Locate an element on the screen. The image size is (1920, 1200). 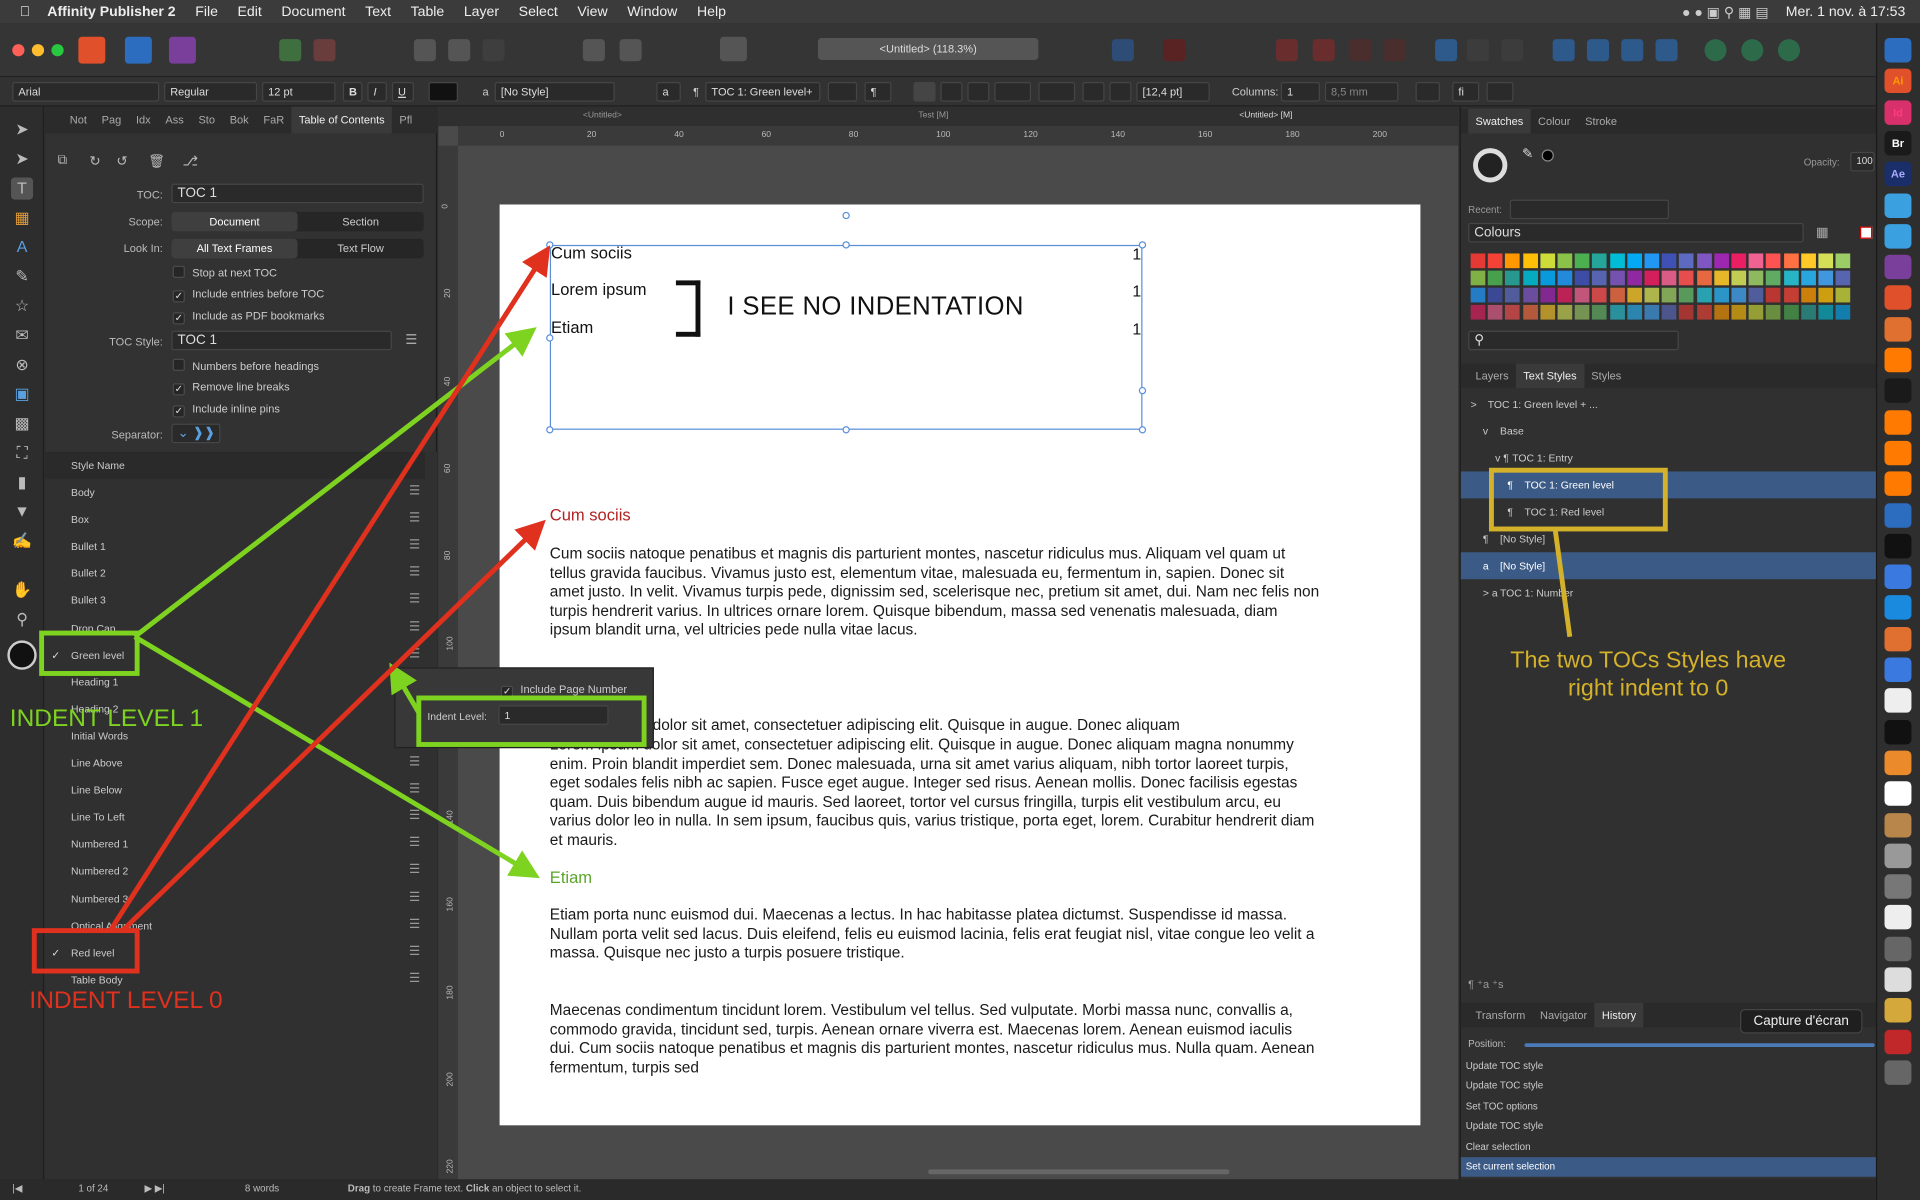
black-swatch-icon is located at coordinates (1547, 155).